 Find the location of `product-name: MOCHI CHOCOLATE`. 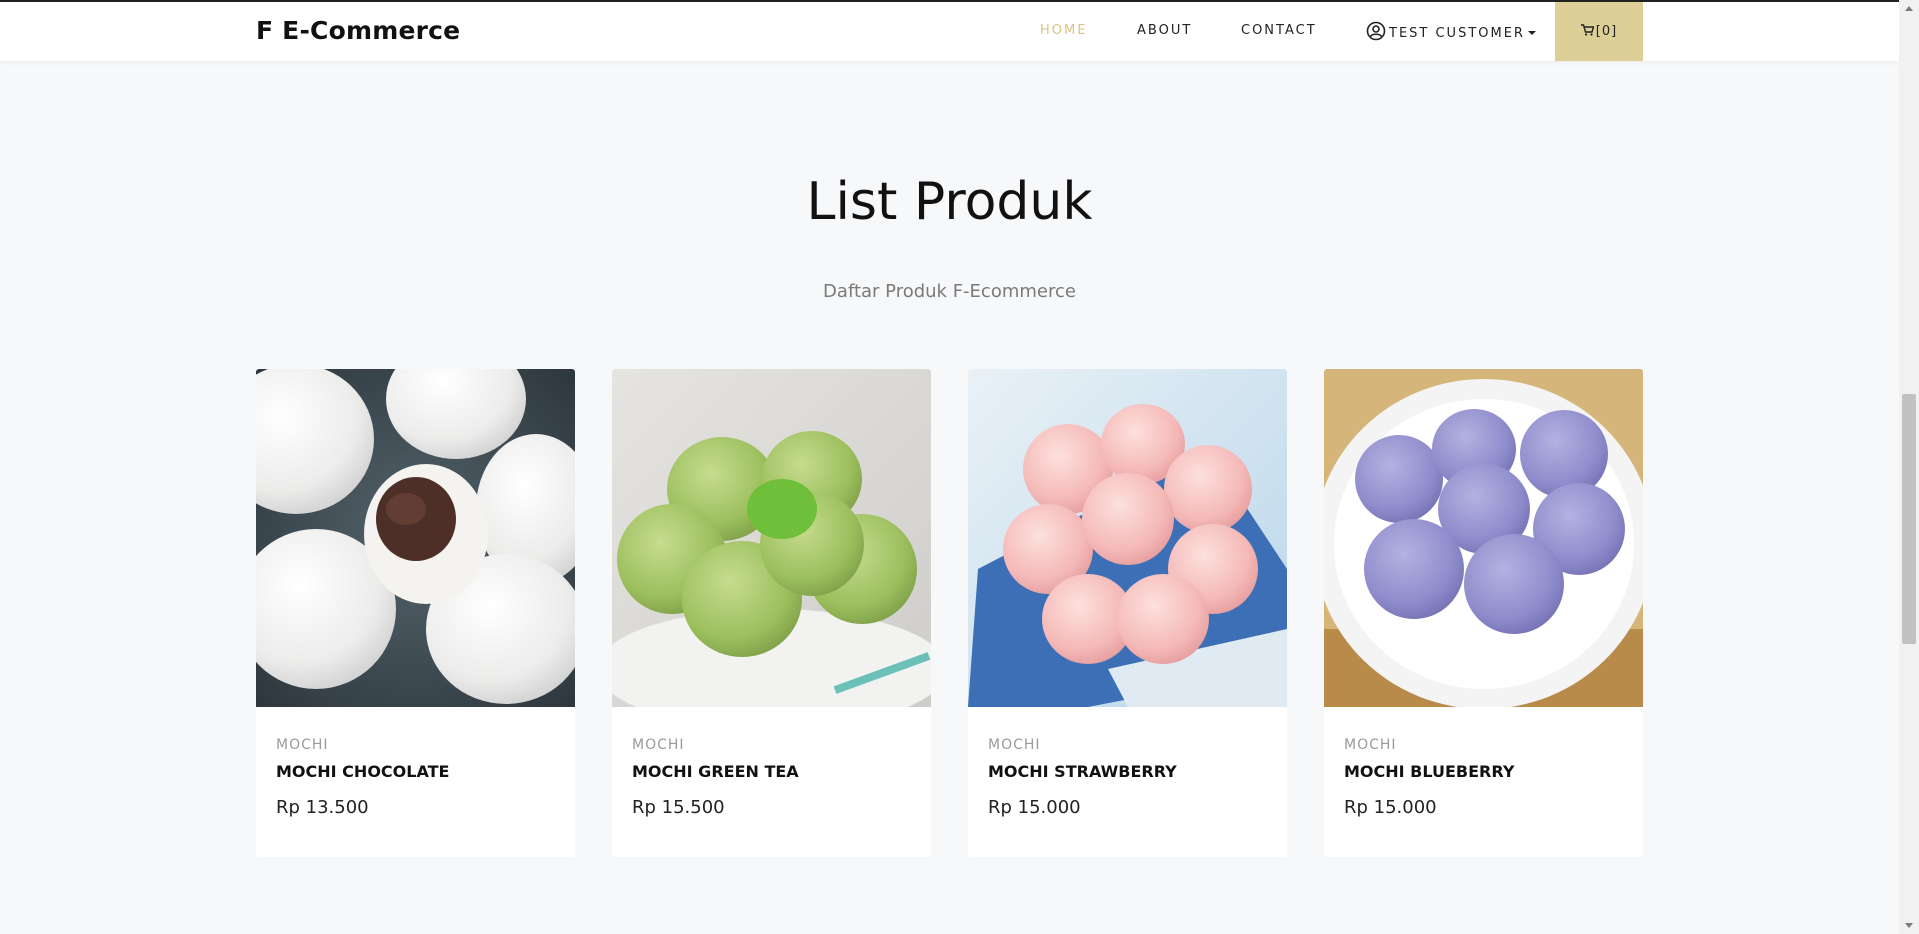

product-name: MOCHI CHOCOLATE is located at coordinates (362, 771).